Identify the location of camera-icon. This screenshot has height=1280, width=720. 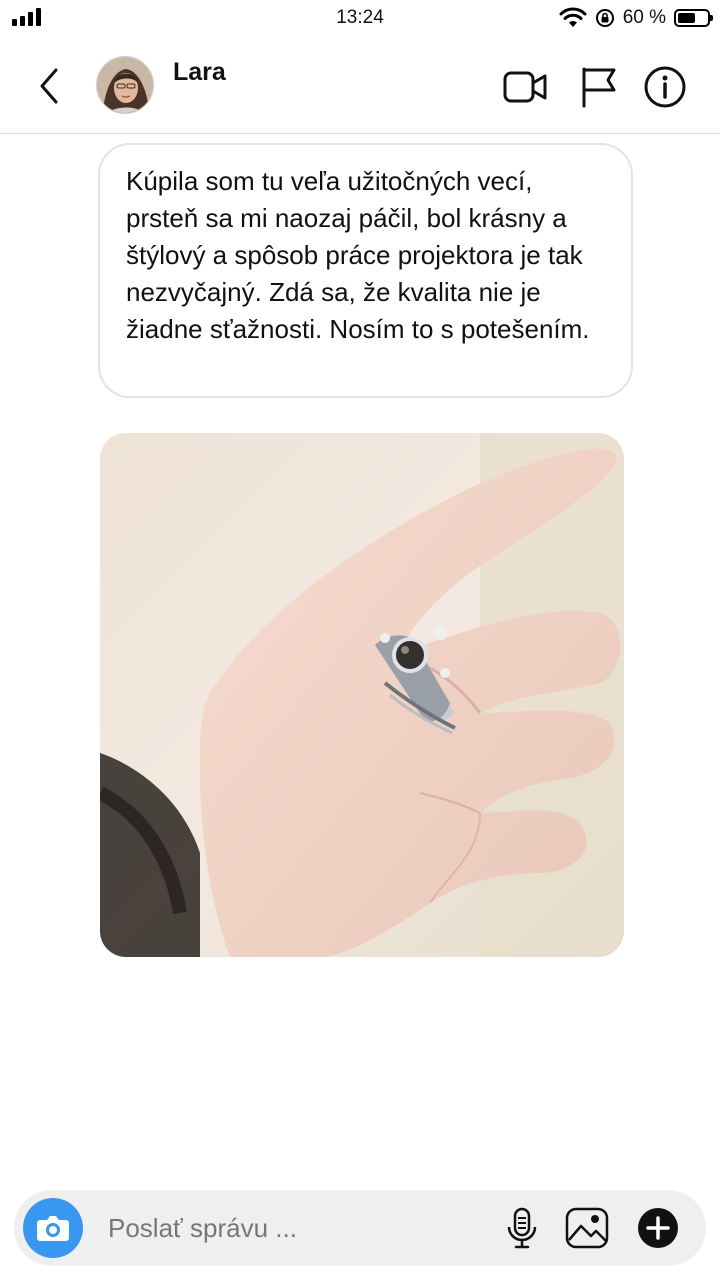
(53, 1228).